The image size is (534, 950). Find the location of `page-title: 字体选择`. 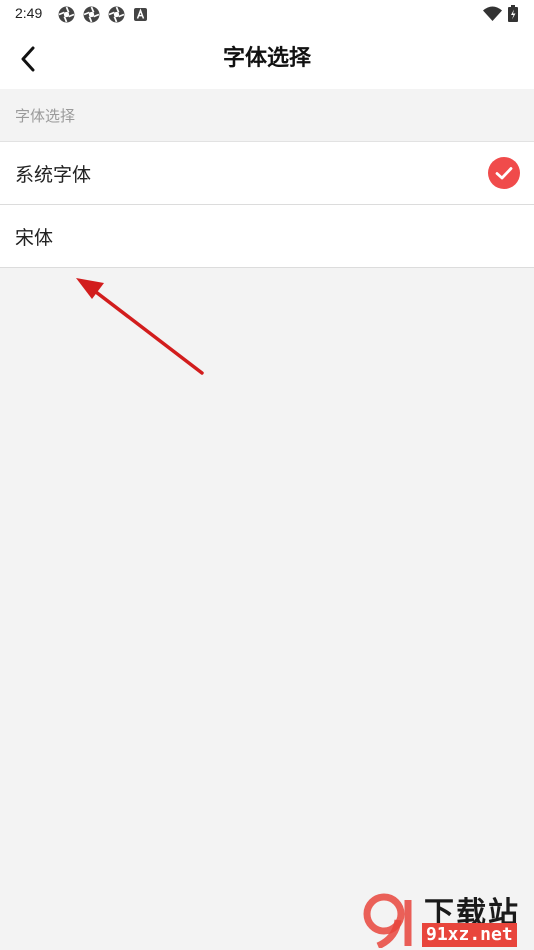

page-title: 字体选择 is located at coordinates (266, 58).